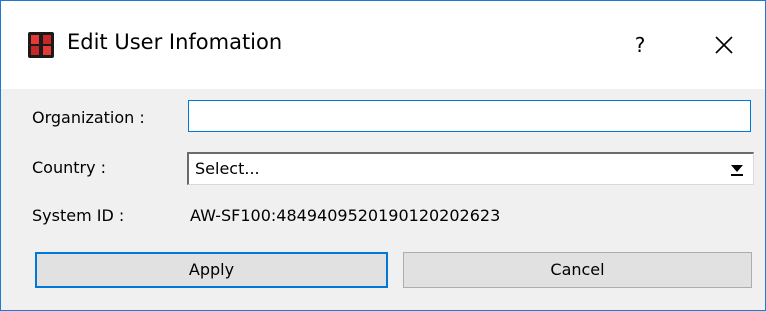  What do you see at coordinates (88, 117) in the screenshot?
I see `organization-label: Organization :` at bounding box center [88, 117].